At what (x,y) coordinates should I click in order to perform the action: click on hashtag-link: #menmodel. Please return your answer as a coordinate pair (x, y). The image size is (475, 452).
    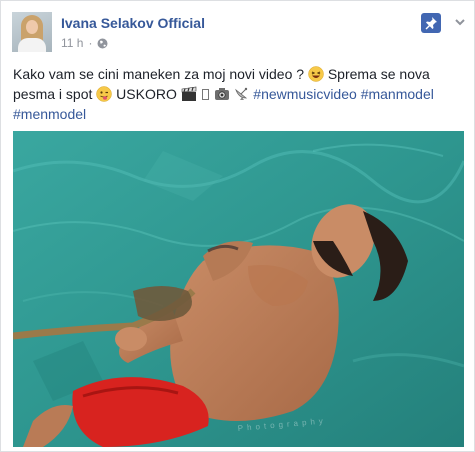
    Looking at the image, I should click on (49, 114).